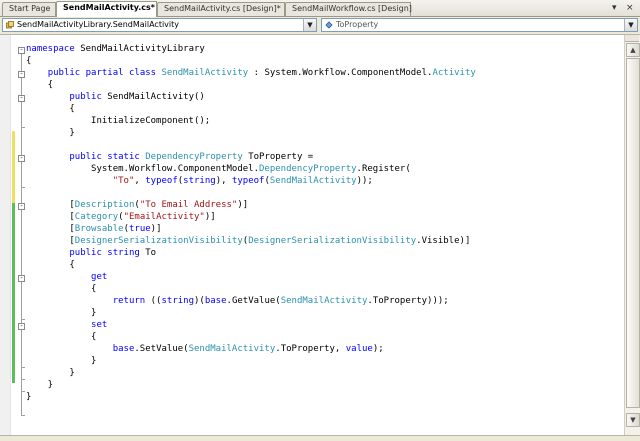 This screenshot has width=640, height=441. What do you see at coordinates (120, 217) in the screenshot?
I see `code-line: [Category("EmailActivity")]` at bounding box center [120, 217].